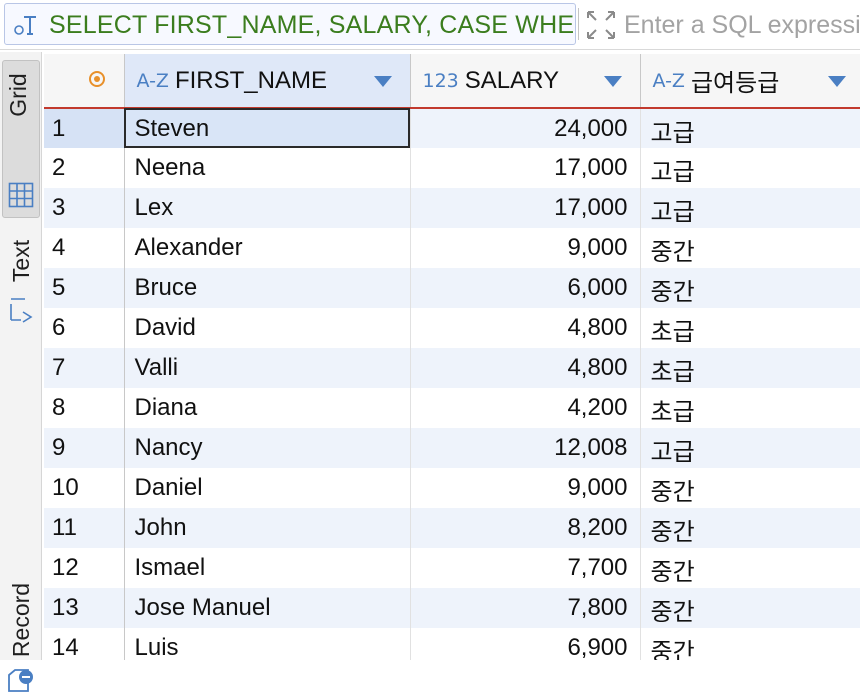 The height and width of the screenshot is (695, 860). I want to click on table-row: 14 Luis 6,900 중간, so click(452, 644).